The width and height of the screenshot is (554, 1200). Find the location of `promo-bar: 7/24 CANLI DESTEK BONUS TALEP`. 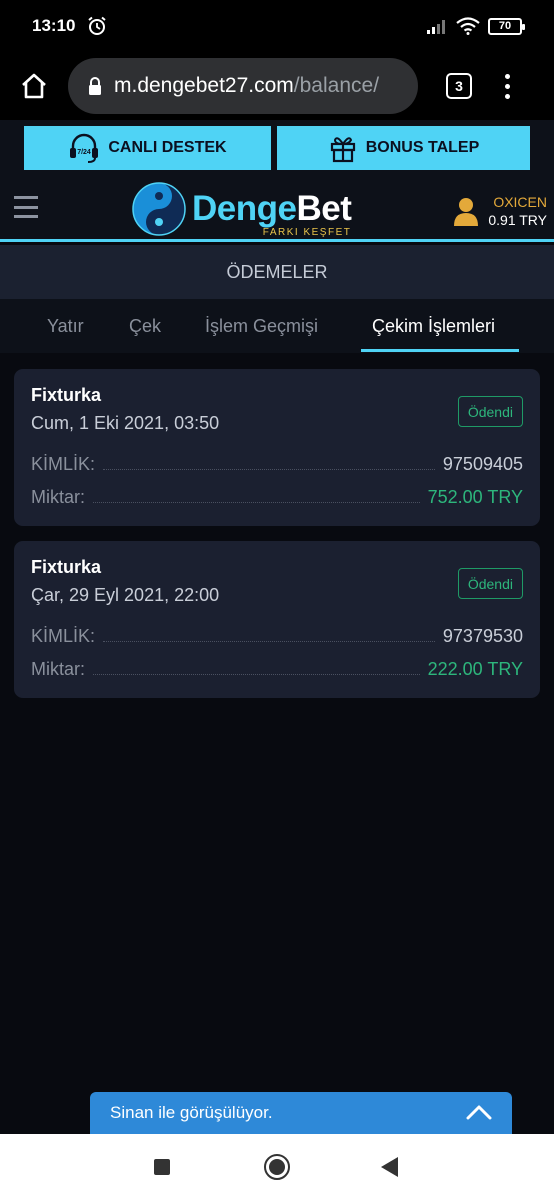

promo-bar: 7/24 CANLI DESTEK BONUS TALEP is located at coordinates (277, 147).